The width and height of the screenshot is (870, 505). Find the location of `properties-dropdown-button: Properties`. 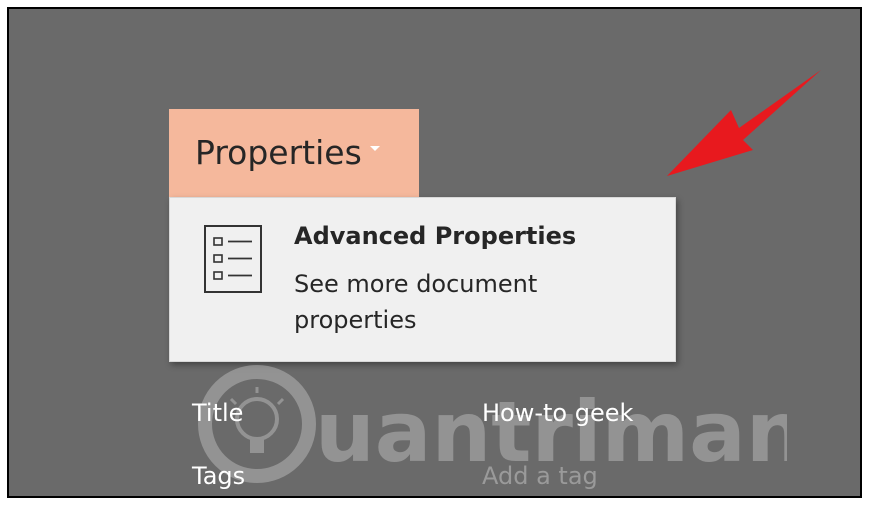

properties-dropdown-button: Properties is located at coordinates (294, 153).